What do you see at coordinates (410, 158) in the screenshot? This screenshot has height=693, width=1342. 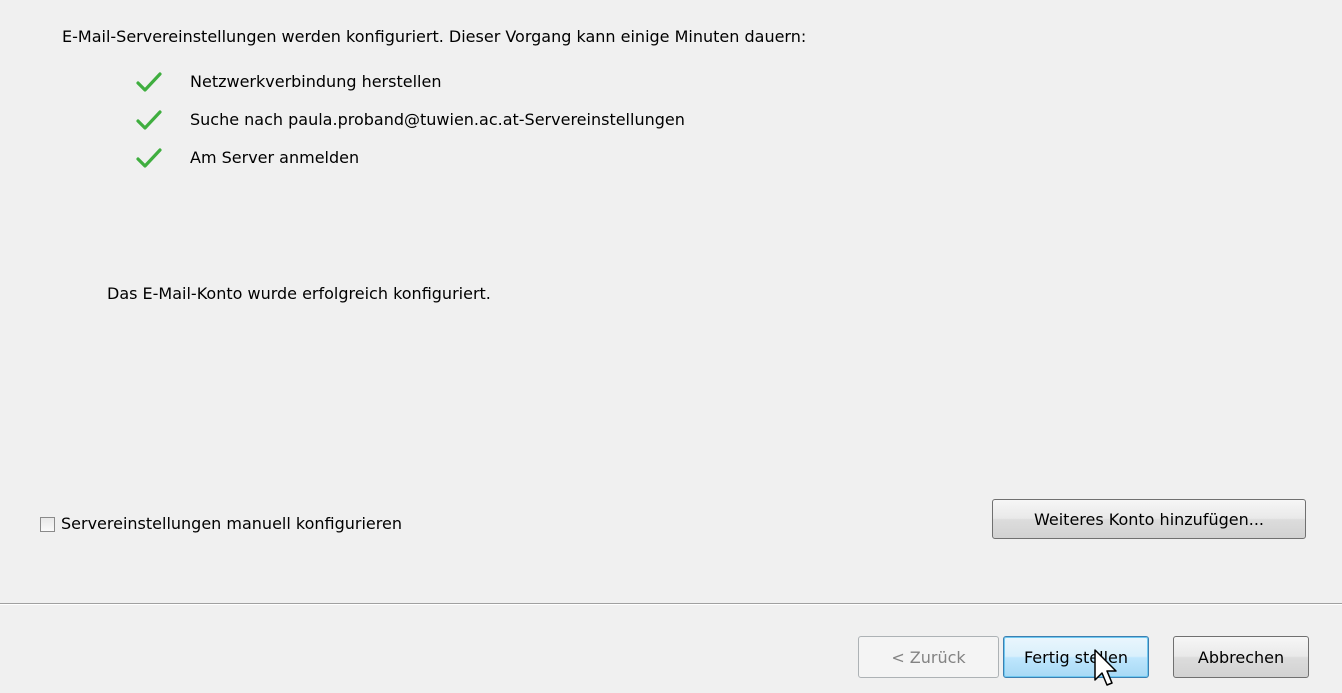 I see `progress-step: Am Server anmelden` at bounding box center [410, 158].